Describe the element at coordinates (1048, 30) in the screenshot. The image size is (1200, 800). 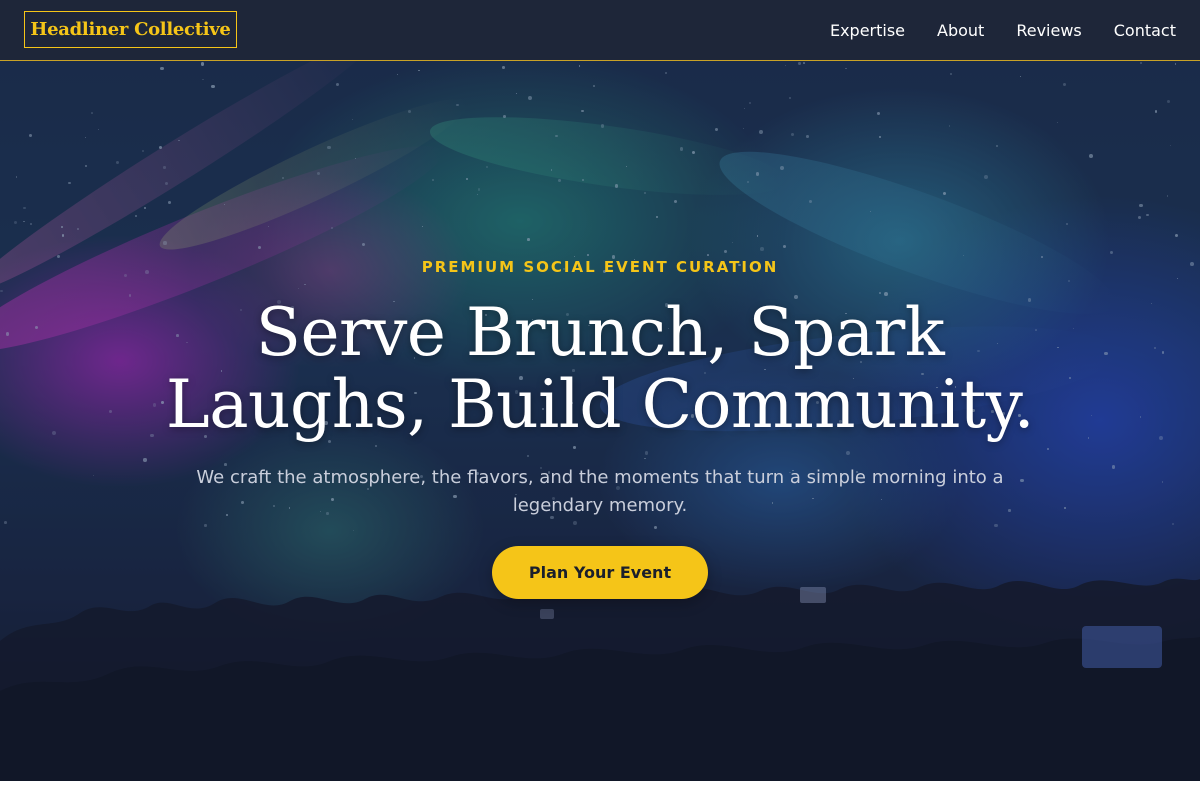
I see `nav-link-reviews: Reviews` at that location.